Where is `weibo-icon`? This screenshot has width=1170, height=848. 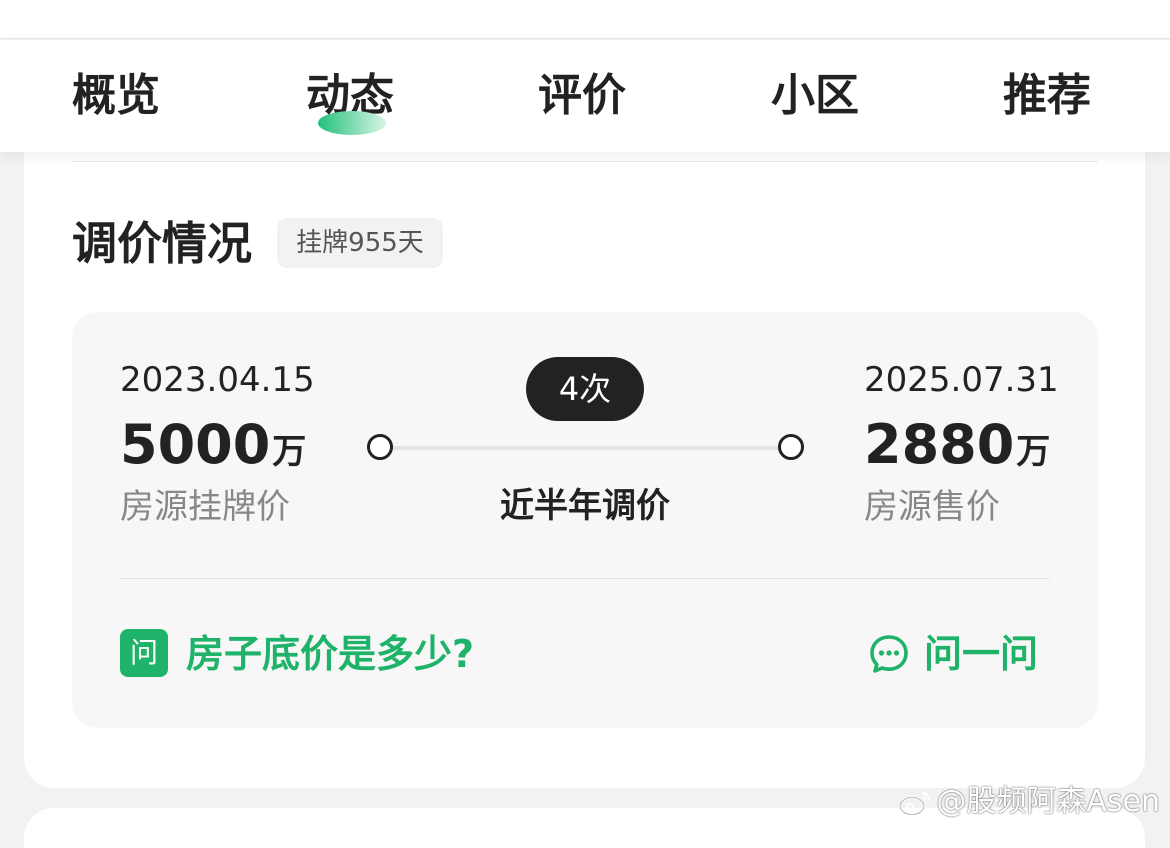 weibo-icon is located at coordinates (915, 803).